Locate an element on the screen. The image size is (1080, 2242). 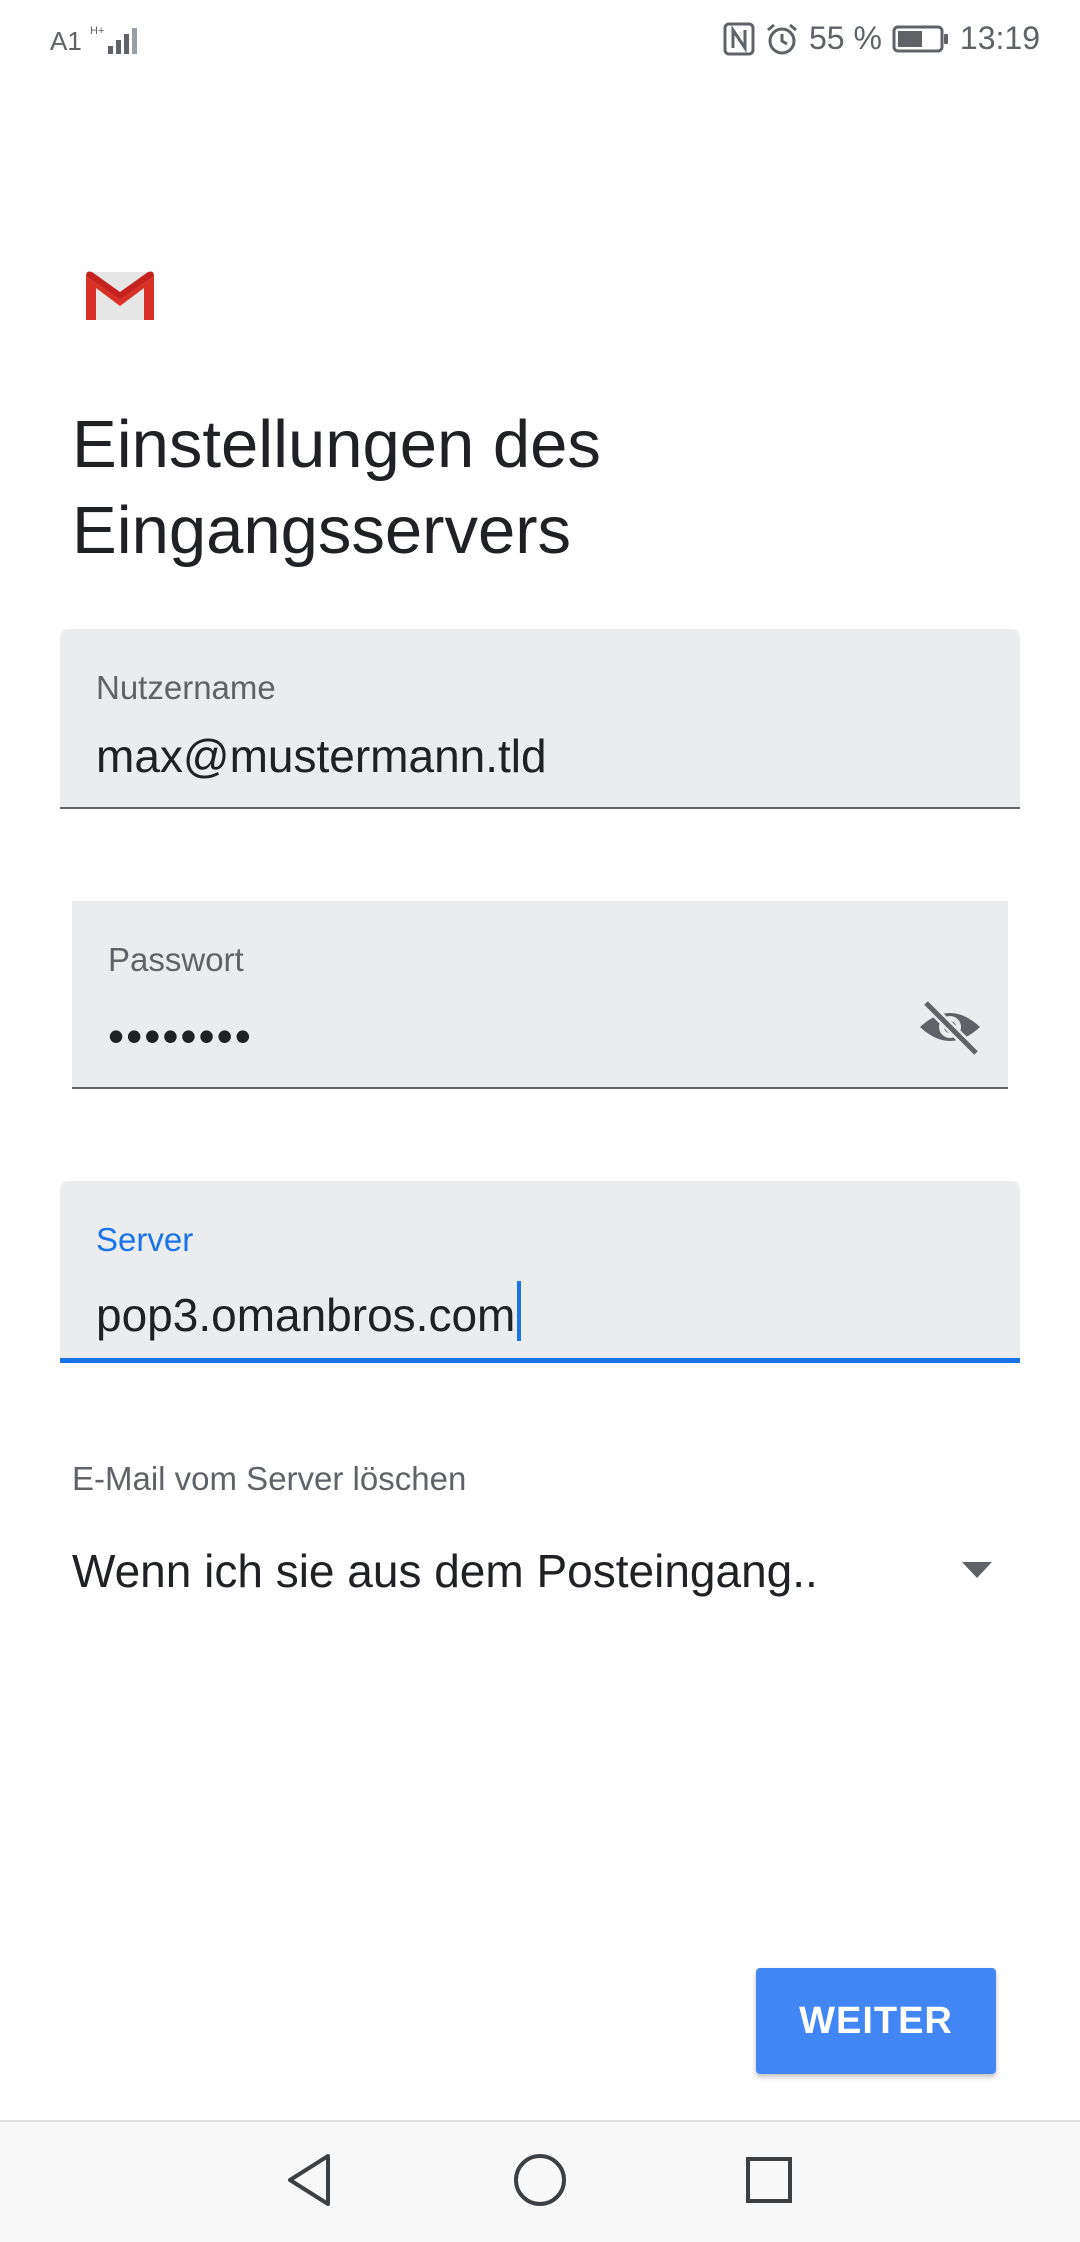
signal-icon: H+ is located at coordinates (113, 39).